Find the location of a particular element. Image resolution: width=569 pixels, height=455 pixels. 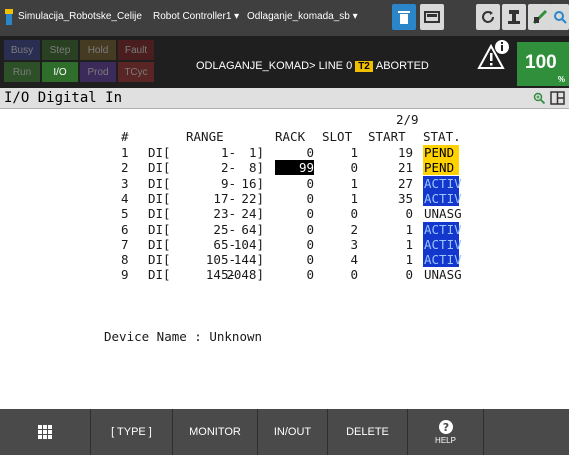

zoom-icon is located at coordinates (539, 101).